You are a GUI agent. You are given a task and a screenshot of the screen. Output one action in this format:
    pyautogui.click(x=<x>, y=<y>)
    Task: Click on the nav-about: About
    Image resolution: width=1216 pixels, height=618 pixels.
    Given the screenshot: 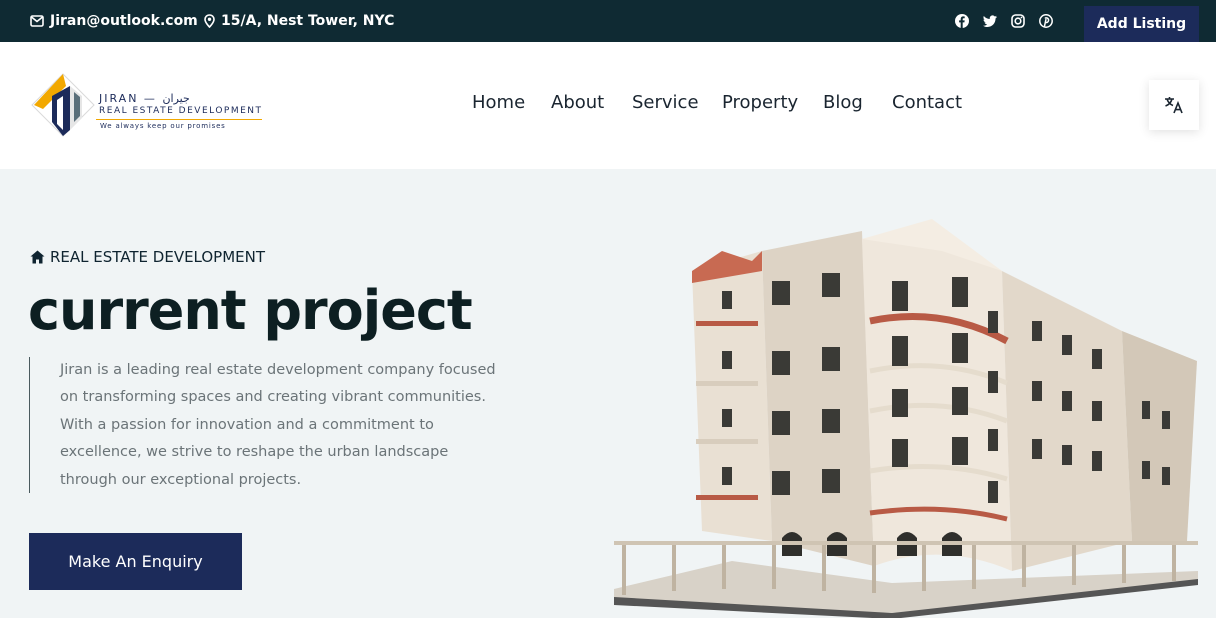 What is the action you would take?
    pyautogui.click(x=577, y=106)
    